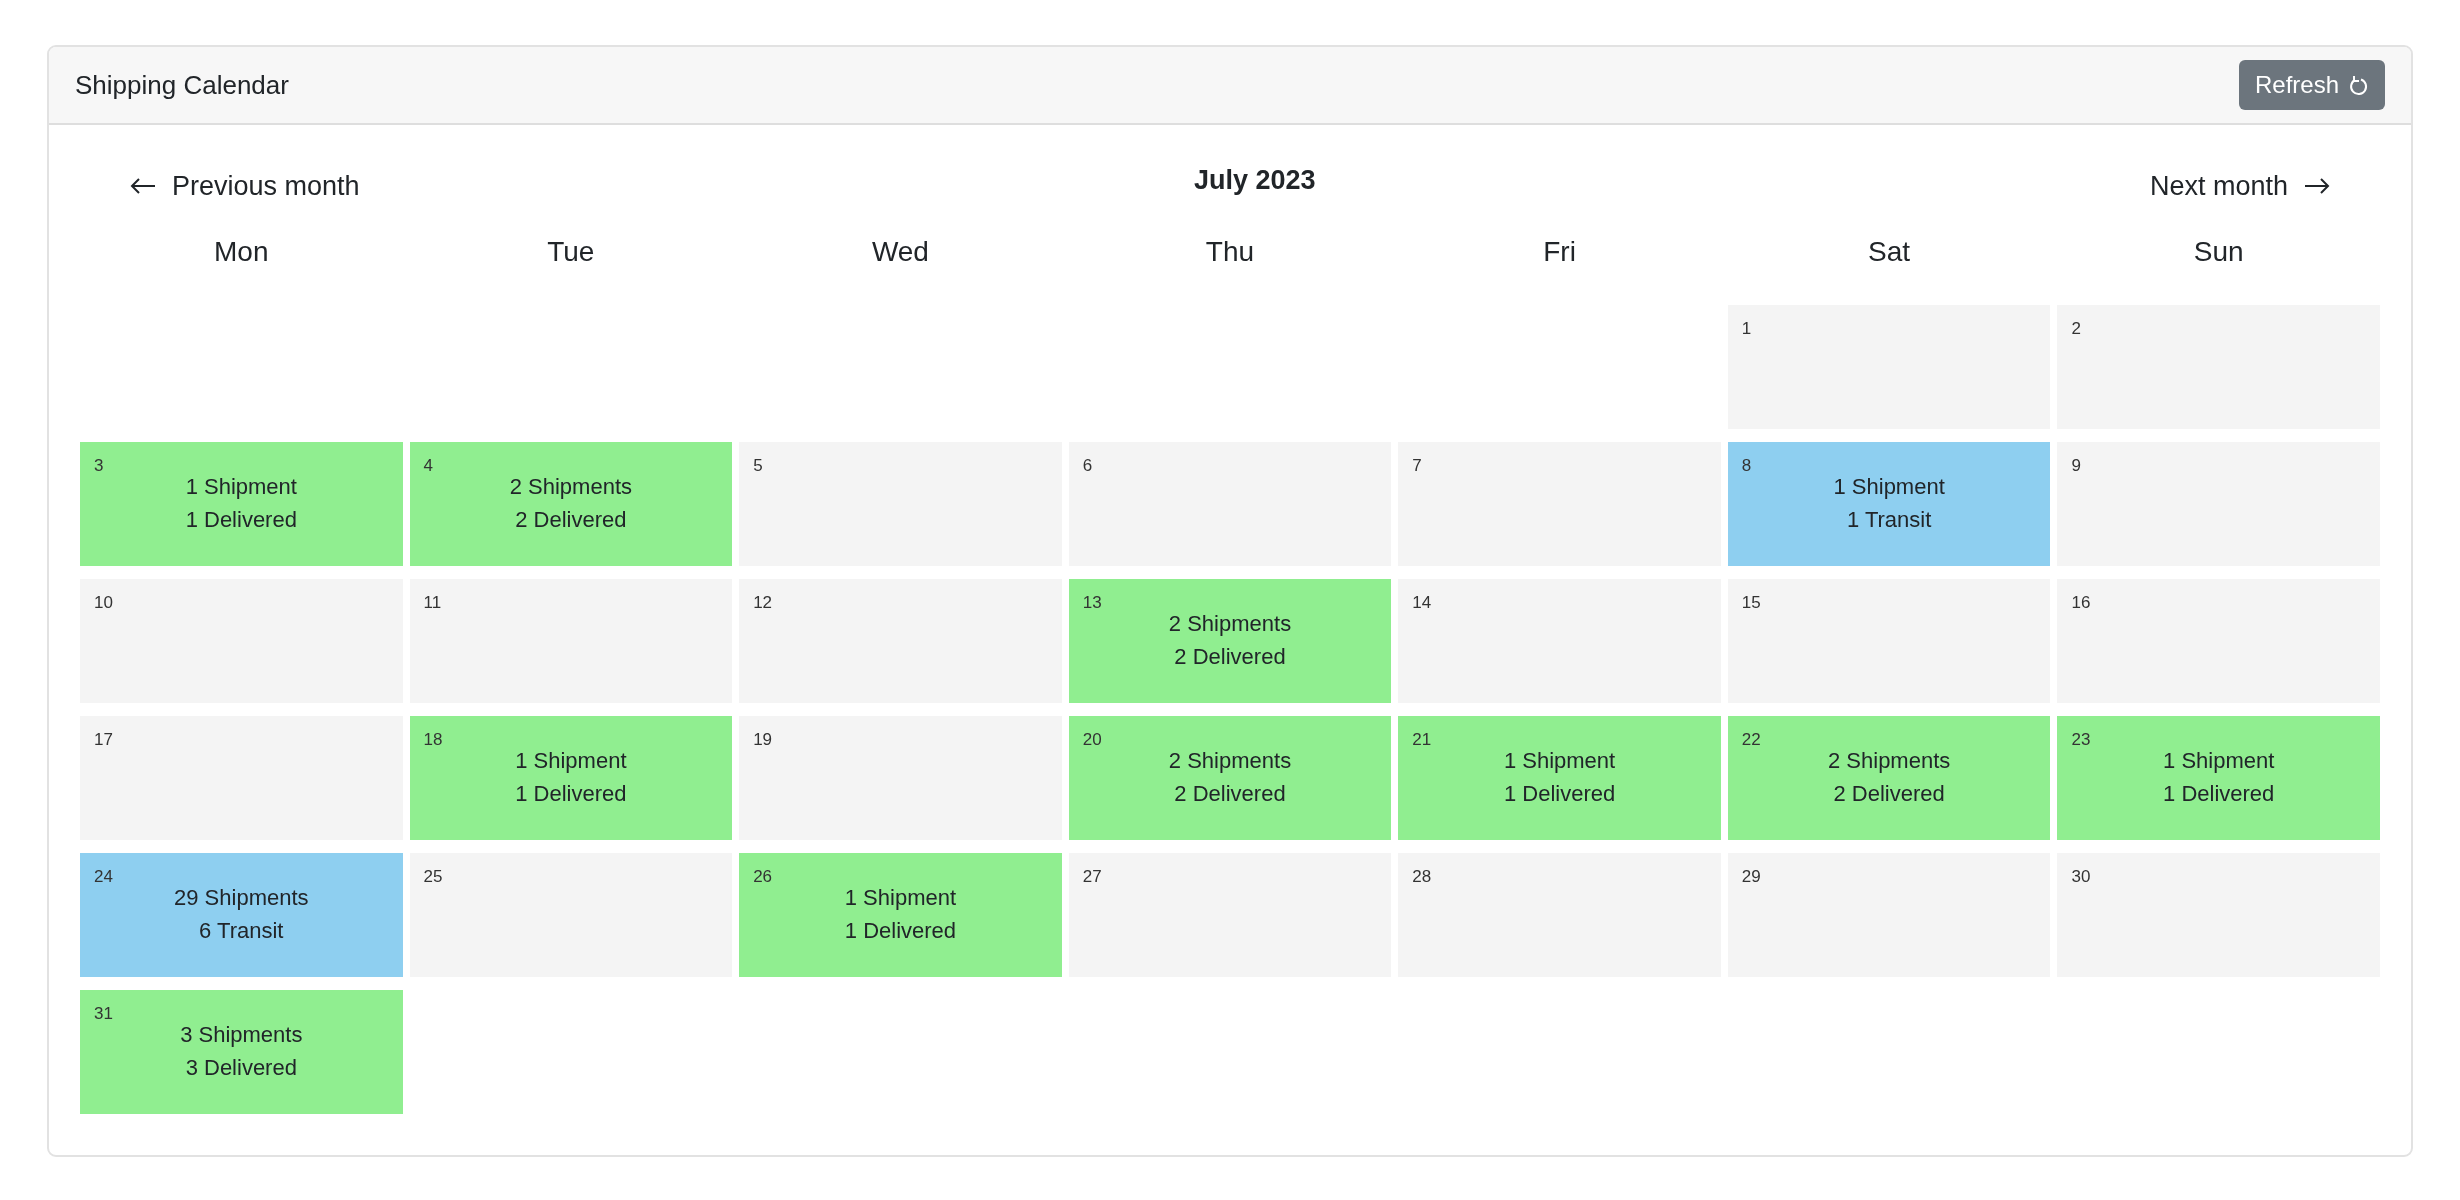 The height and width of the screenshot is (1200, 2460). Describe the element at coordinates (2218, 252) in the screenshot. I see `weekday-label: Sun` at that location.